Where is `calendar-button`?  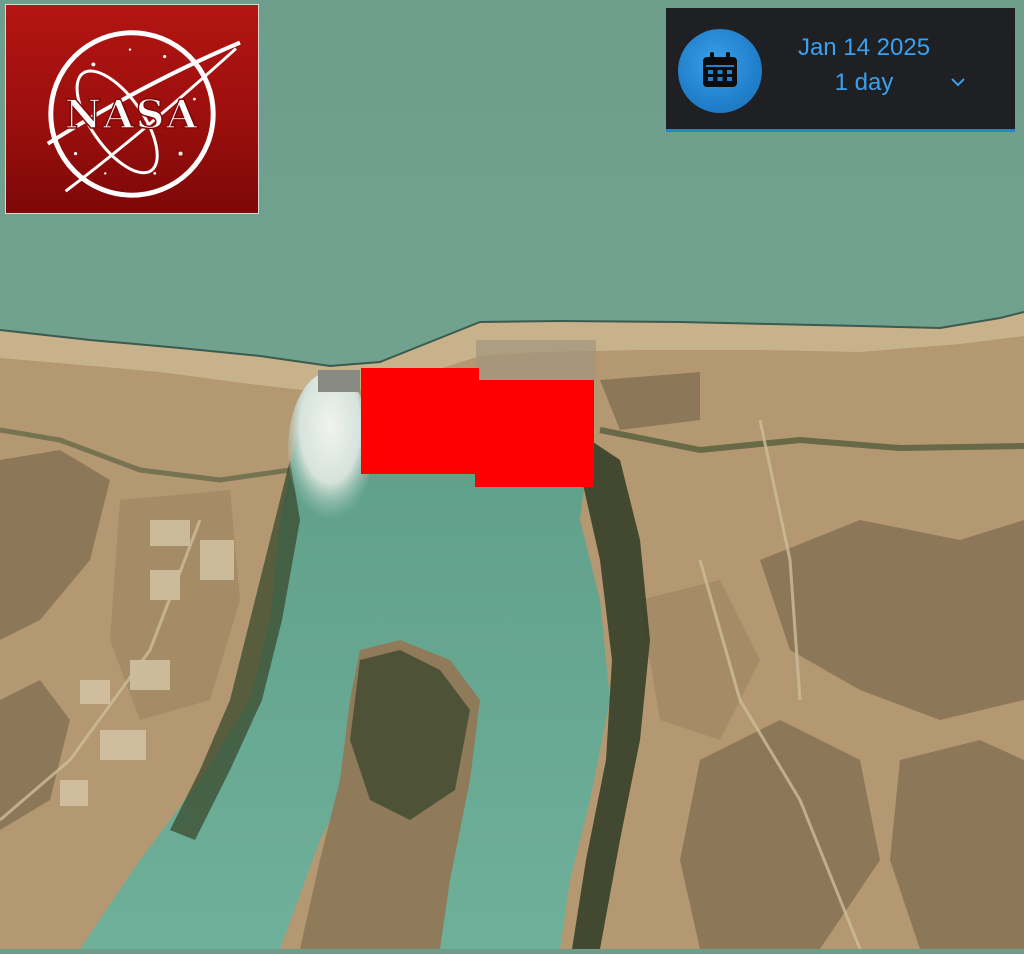 calendar-button is located at coordinates (720, 71).